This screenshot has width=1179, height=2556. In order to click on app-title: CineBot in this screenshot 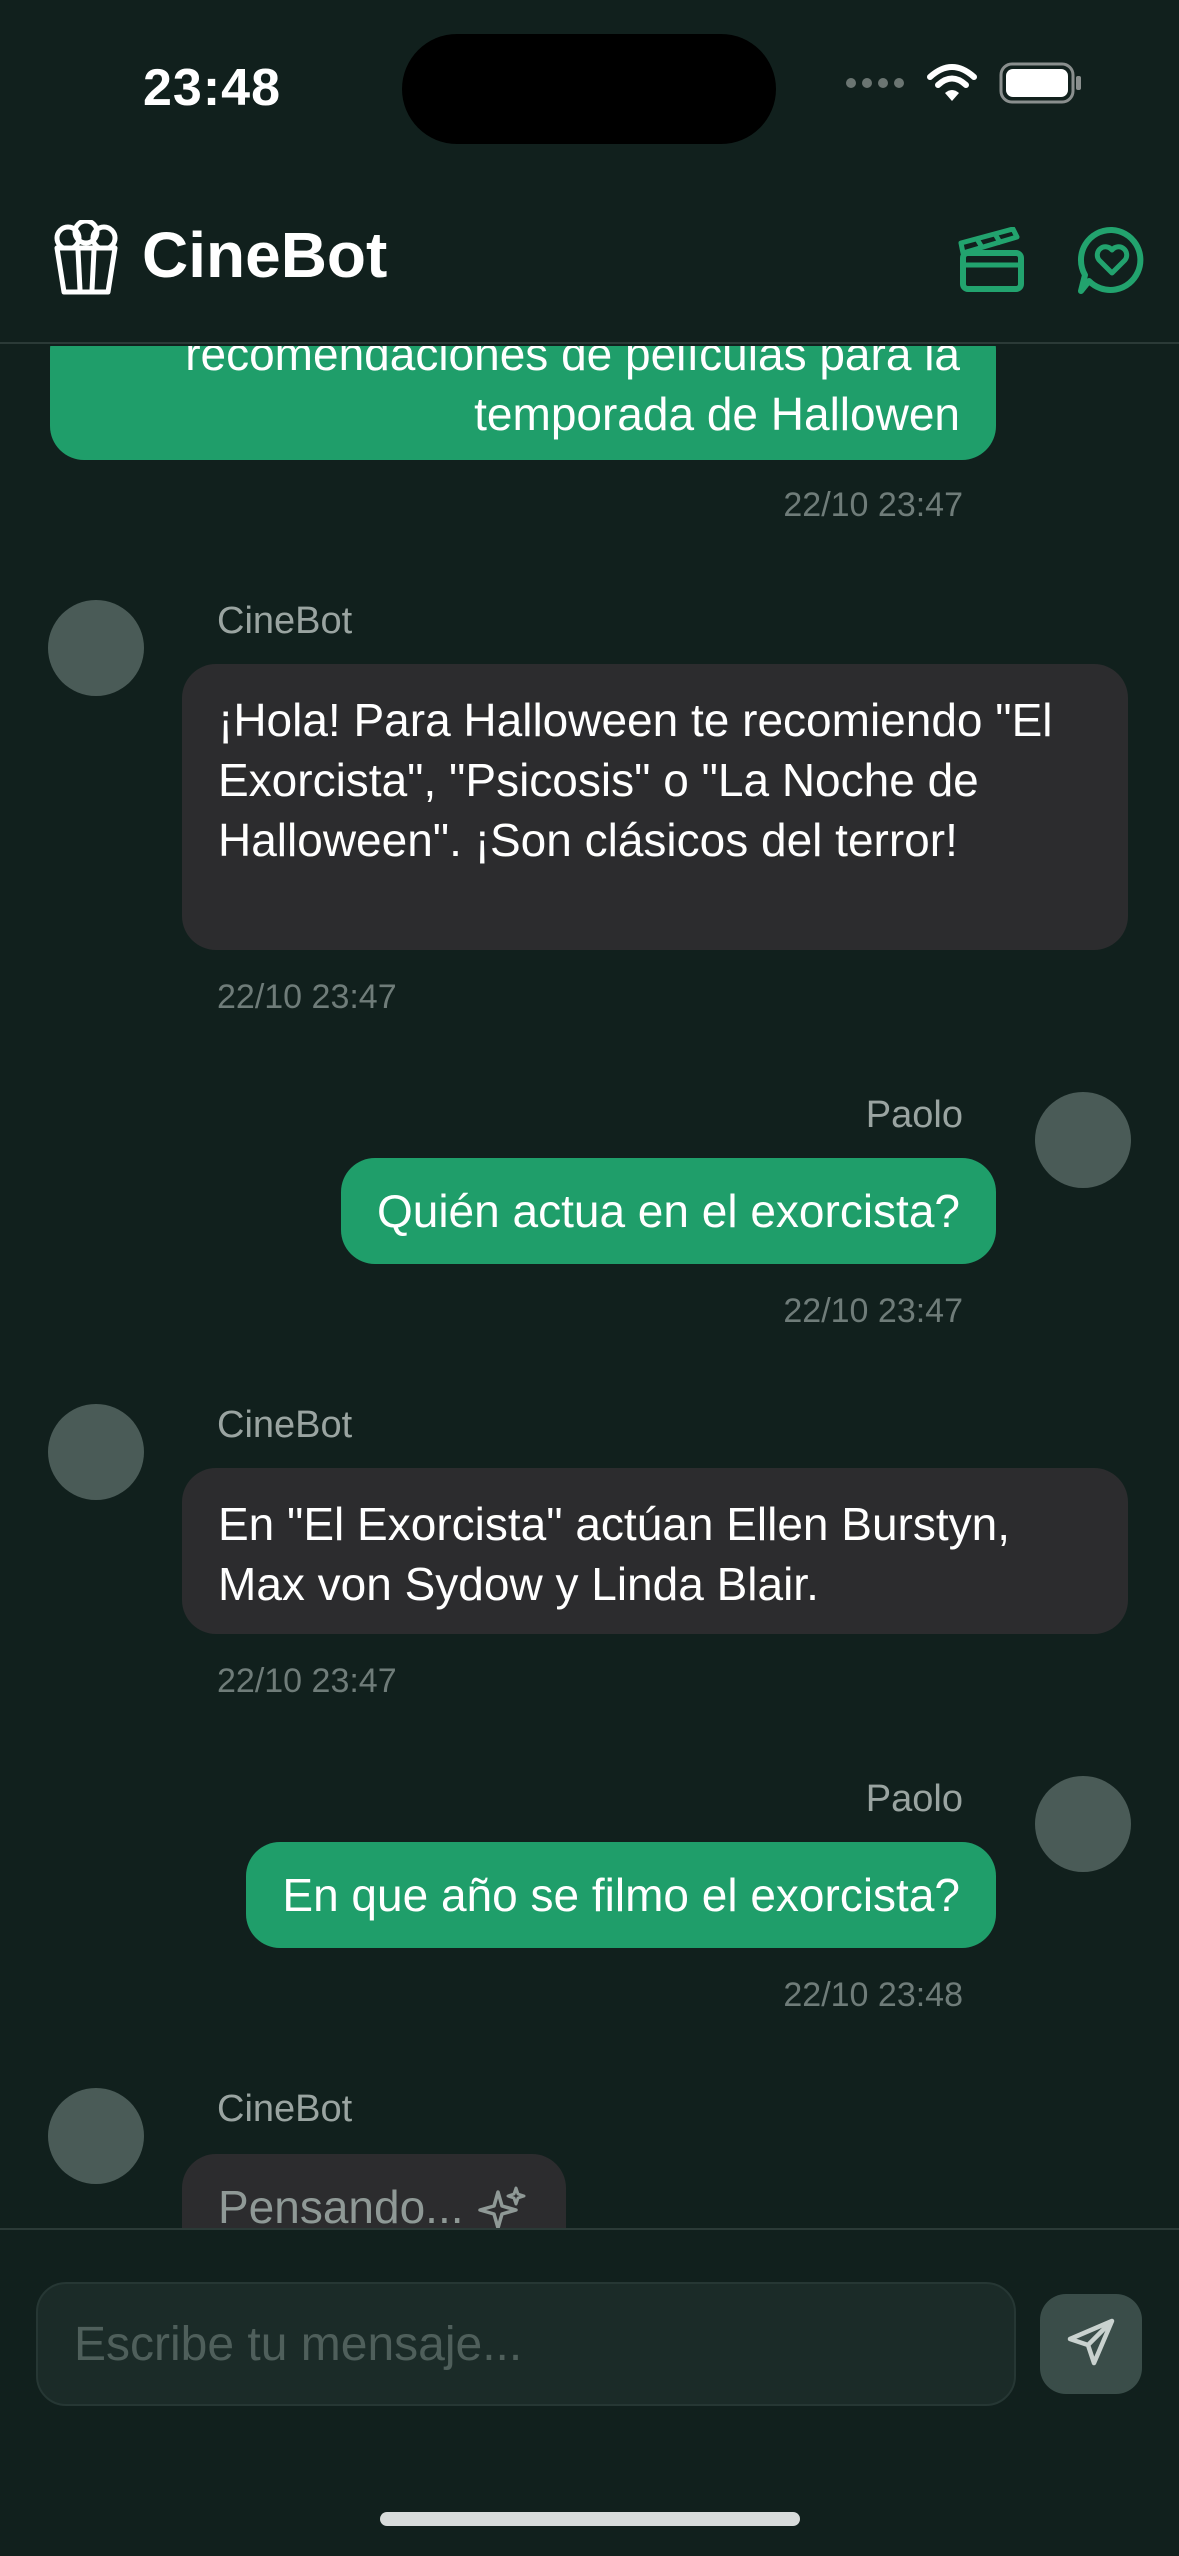, I will do `click(265, 255)`.